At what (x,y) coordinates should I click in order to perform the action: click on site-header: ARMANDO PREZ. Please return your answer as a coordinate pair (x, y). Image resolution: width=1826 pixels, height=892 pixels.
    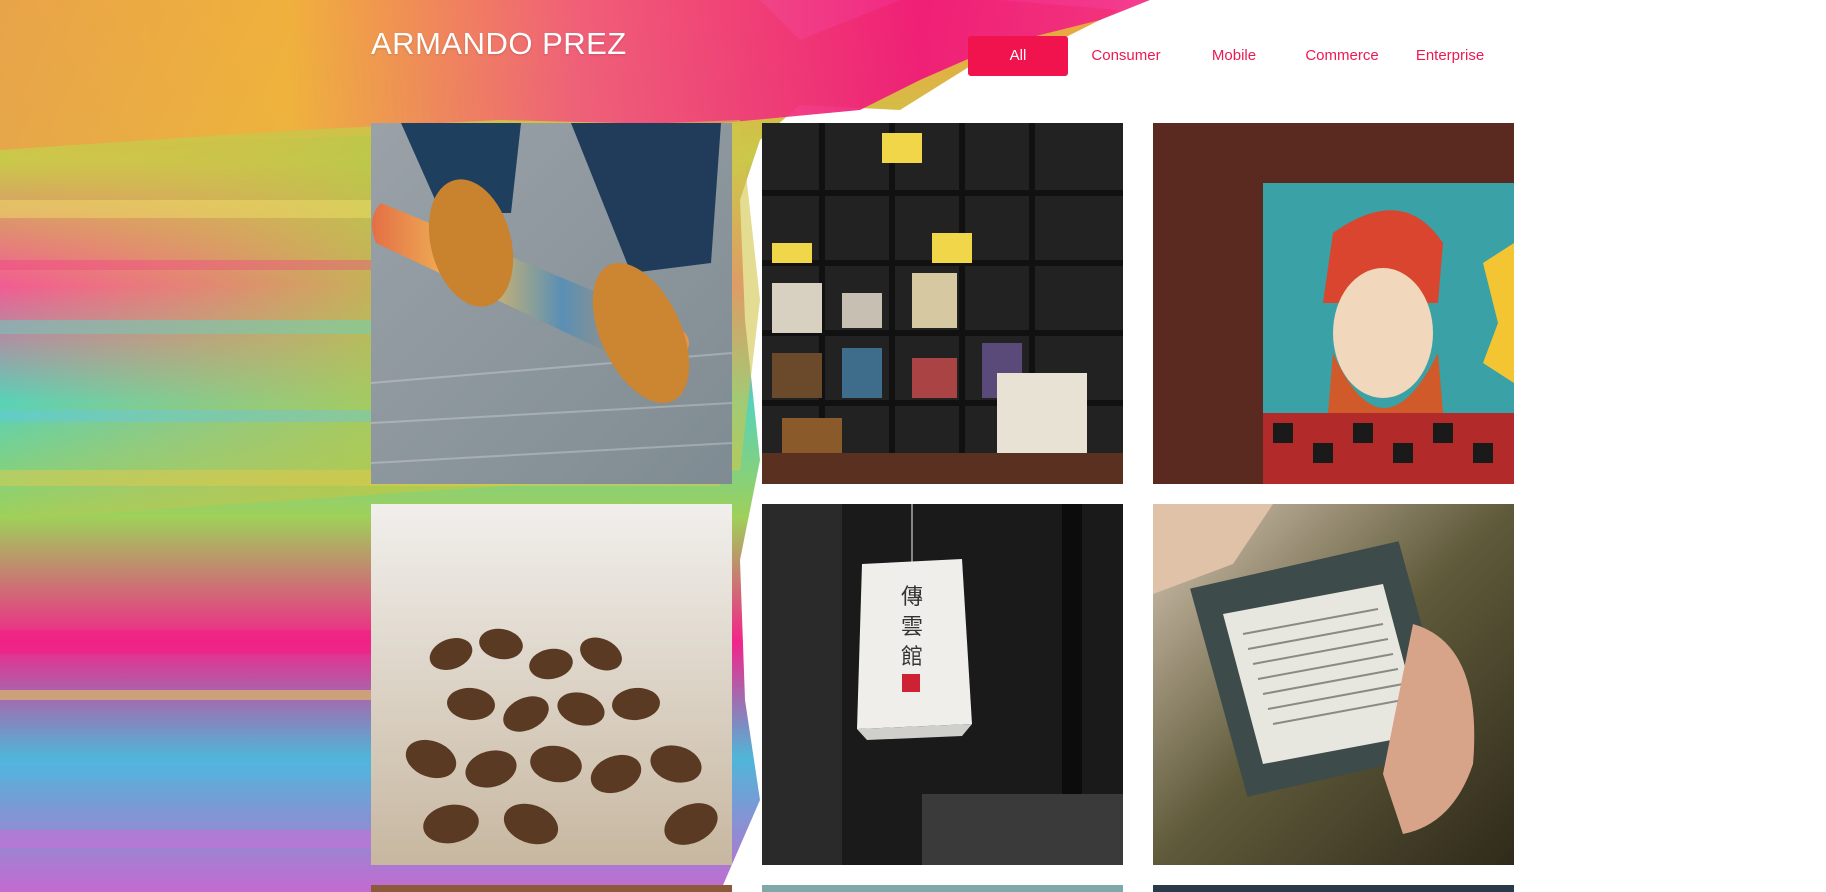
    Looking at the image, I should click on (499, 44).